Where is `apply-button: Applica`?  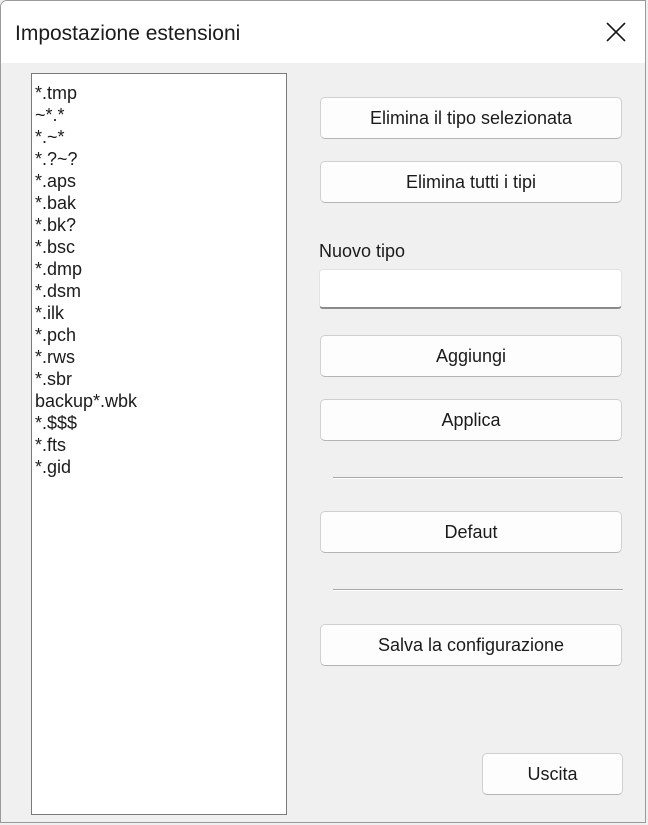 apply-button: Applica is located at coordinates (471, 420).